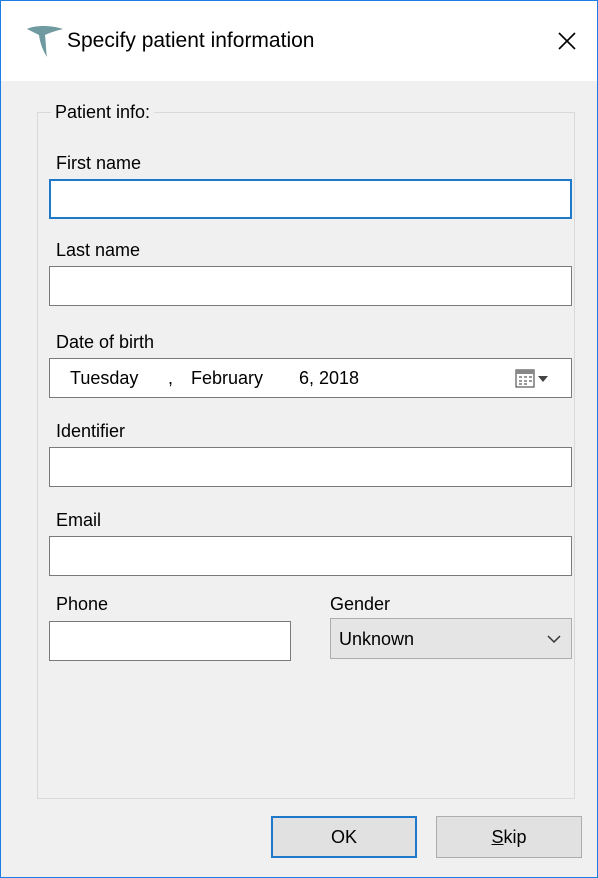  What do you see at coordinates (310, 286) in the screenshot?
I see `last-name-input` at bounding box center [310, 286].